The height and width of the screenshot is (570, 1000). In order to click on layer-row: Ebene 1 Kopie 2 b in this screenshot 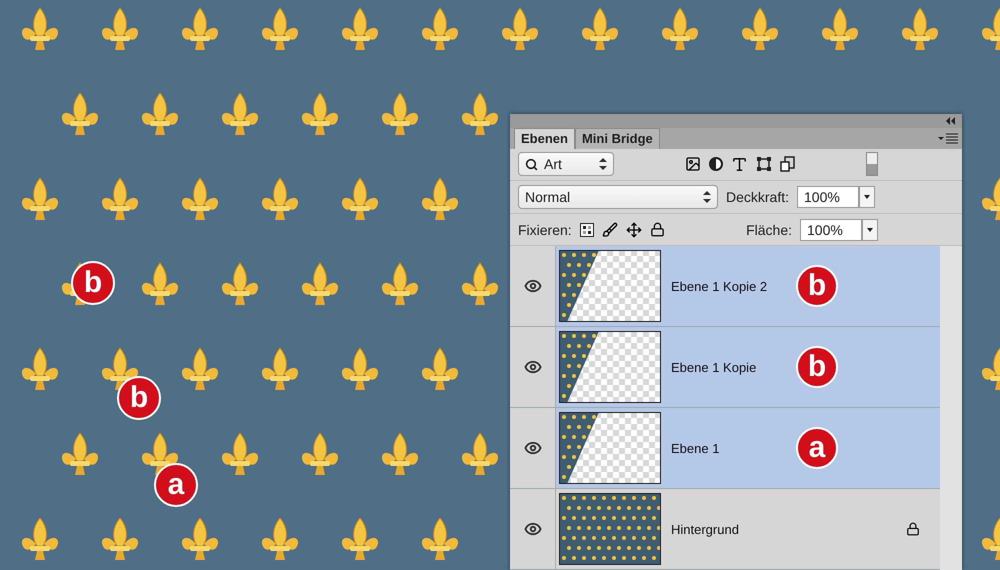, I will do `click(725, 287)`.